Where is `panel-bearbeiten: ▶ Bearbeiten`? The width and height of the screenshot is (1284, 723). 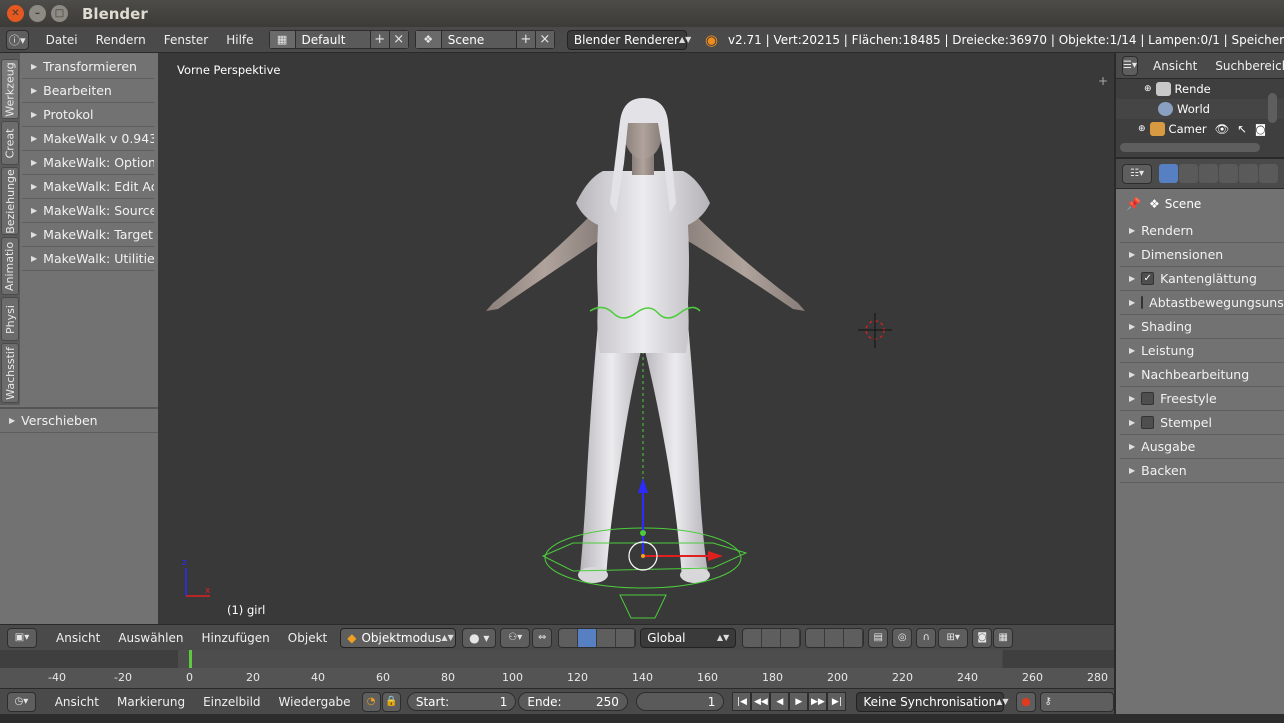
panel-bearbeiten: ▶ Bearbeiten is located at coordinates (88, 91).